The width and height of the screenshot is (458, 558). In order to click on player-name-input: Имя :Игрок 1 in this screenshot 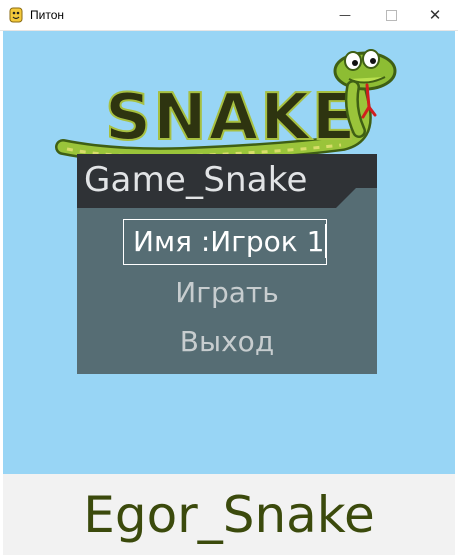, I will do `click(225, 242)`.